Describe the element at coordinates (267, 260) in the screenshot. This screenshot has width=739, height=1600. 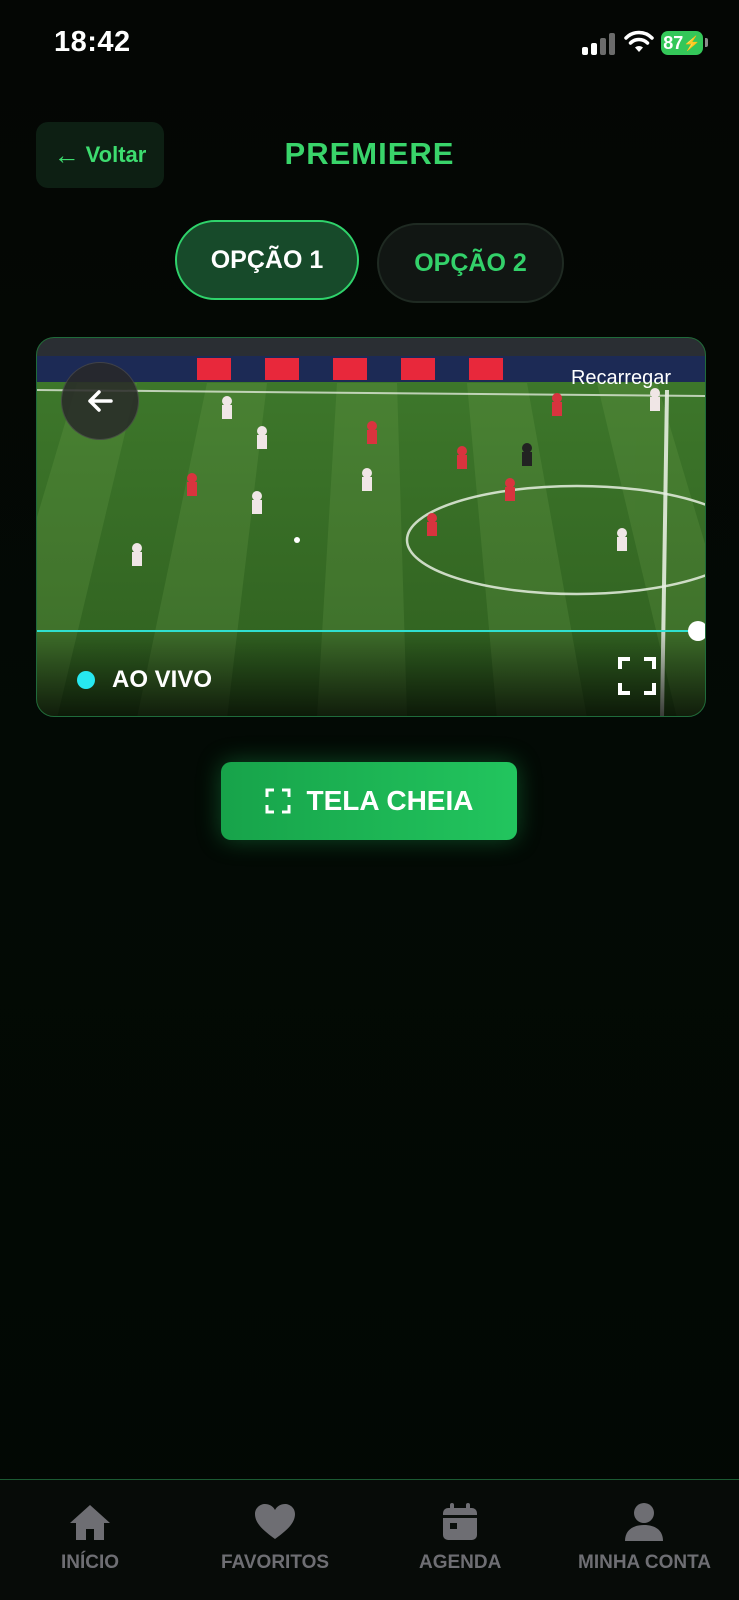
I see `tab-option-1: OPÇÃO 1` at that location.